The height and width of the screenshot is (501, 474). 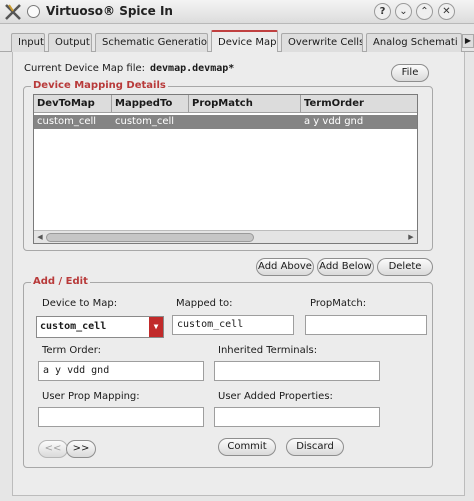 I want to click on cell-mappedto: custom_cell, so click(x=145, y=121).